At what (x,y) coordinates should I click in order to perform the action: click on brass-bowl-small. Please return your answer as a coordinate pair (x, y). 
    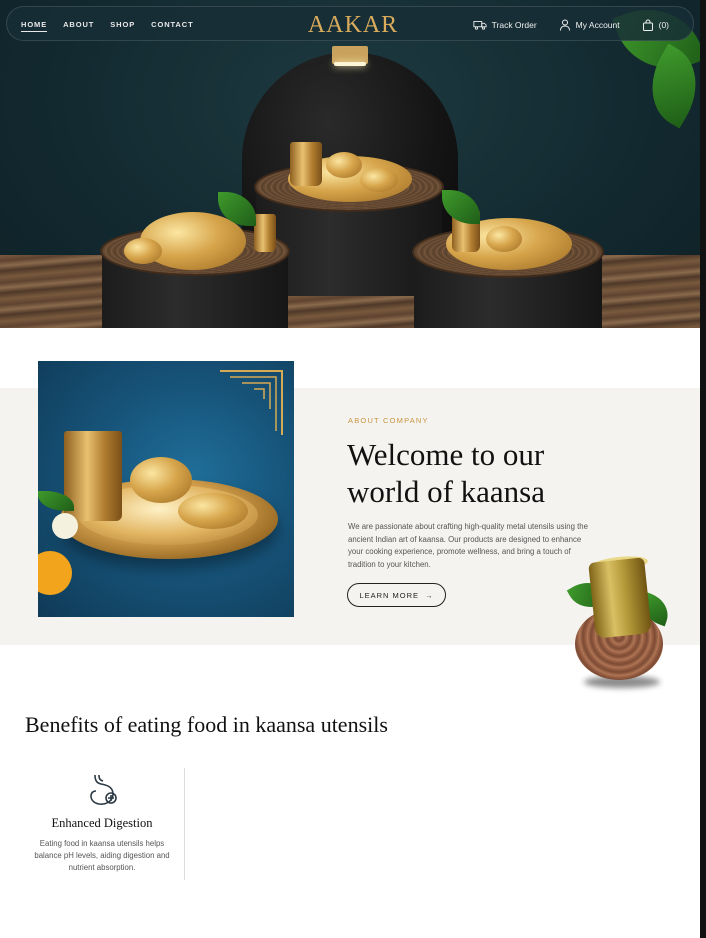
    Looking at the image, I should click on (213, 511).